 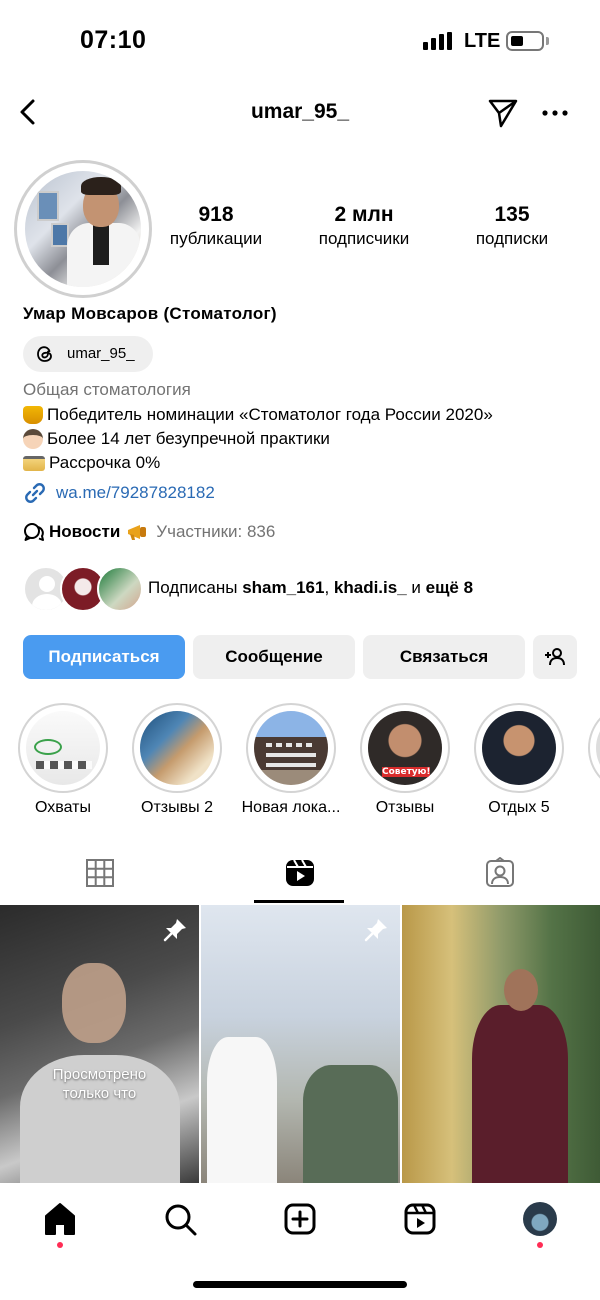 I want to click on highlight-item: Отдых 5, so click(x=519, y=760).